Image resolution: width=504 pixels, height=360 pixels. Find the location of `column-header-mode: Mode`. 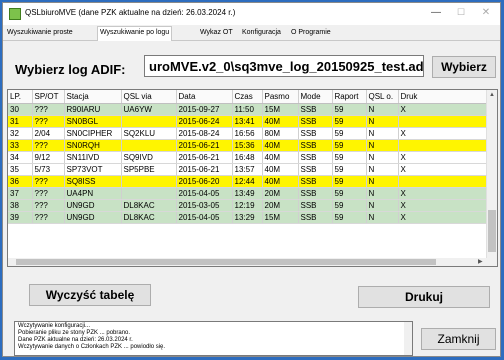

column-header-mode: Mode is located at coordinates (315, 97).